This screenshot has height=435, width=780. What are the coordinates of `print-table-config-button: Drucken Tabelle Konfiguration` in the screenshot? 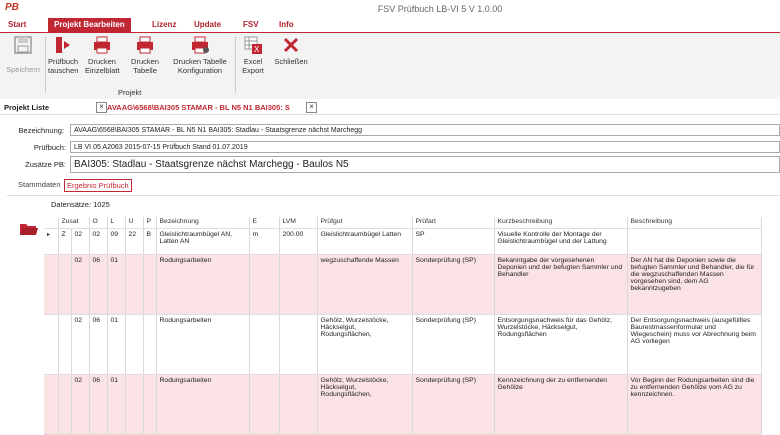 It's located at (200, 55).